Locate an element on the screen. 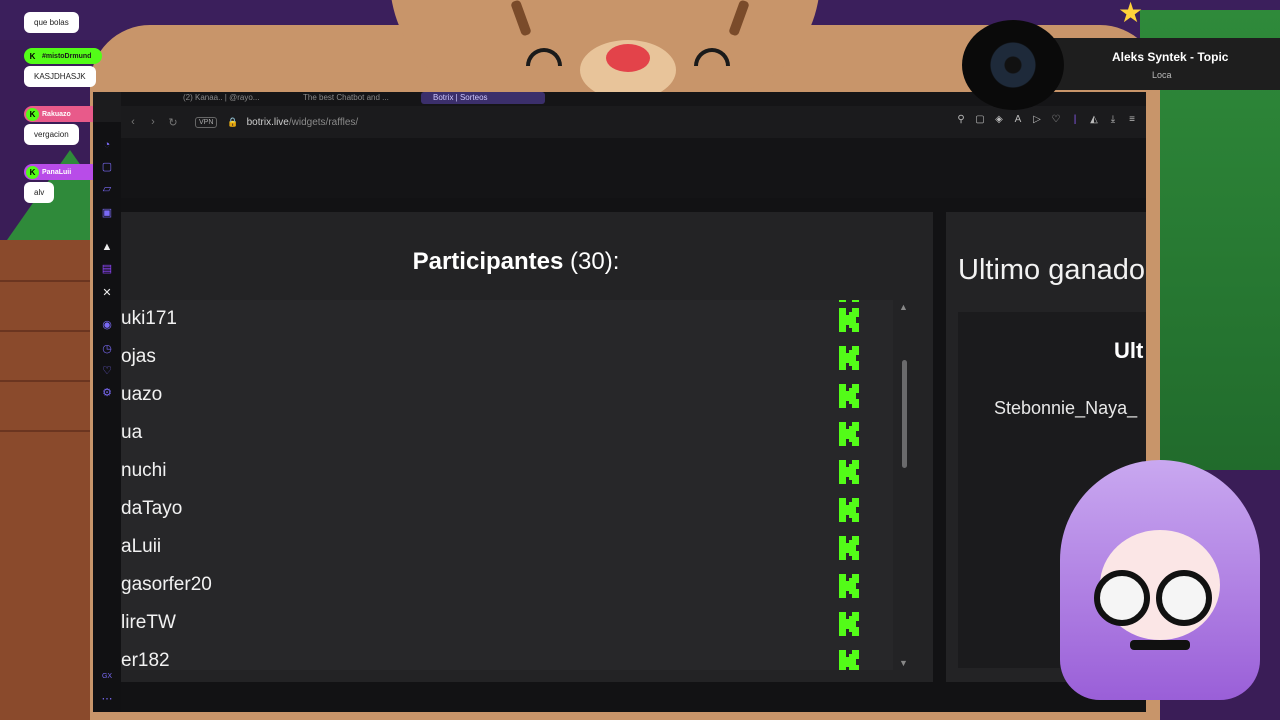 The width and height of the screenshot is (1280, 720). participants-count: (30): is located at coordinates (595, 261).